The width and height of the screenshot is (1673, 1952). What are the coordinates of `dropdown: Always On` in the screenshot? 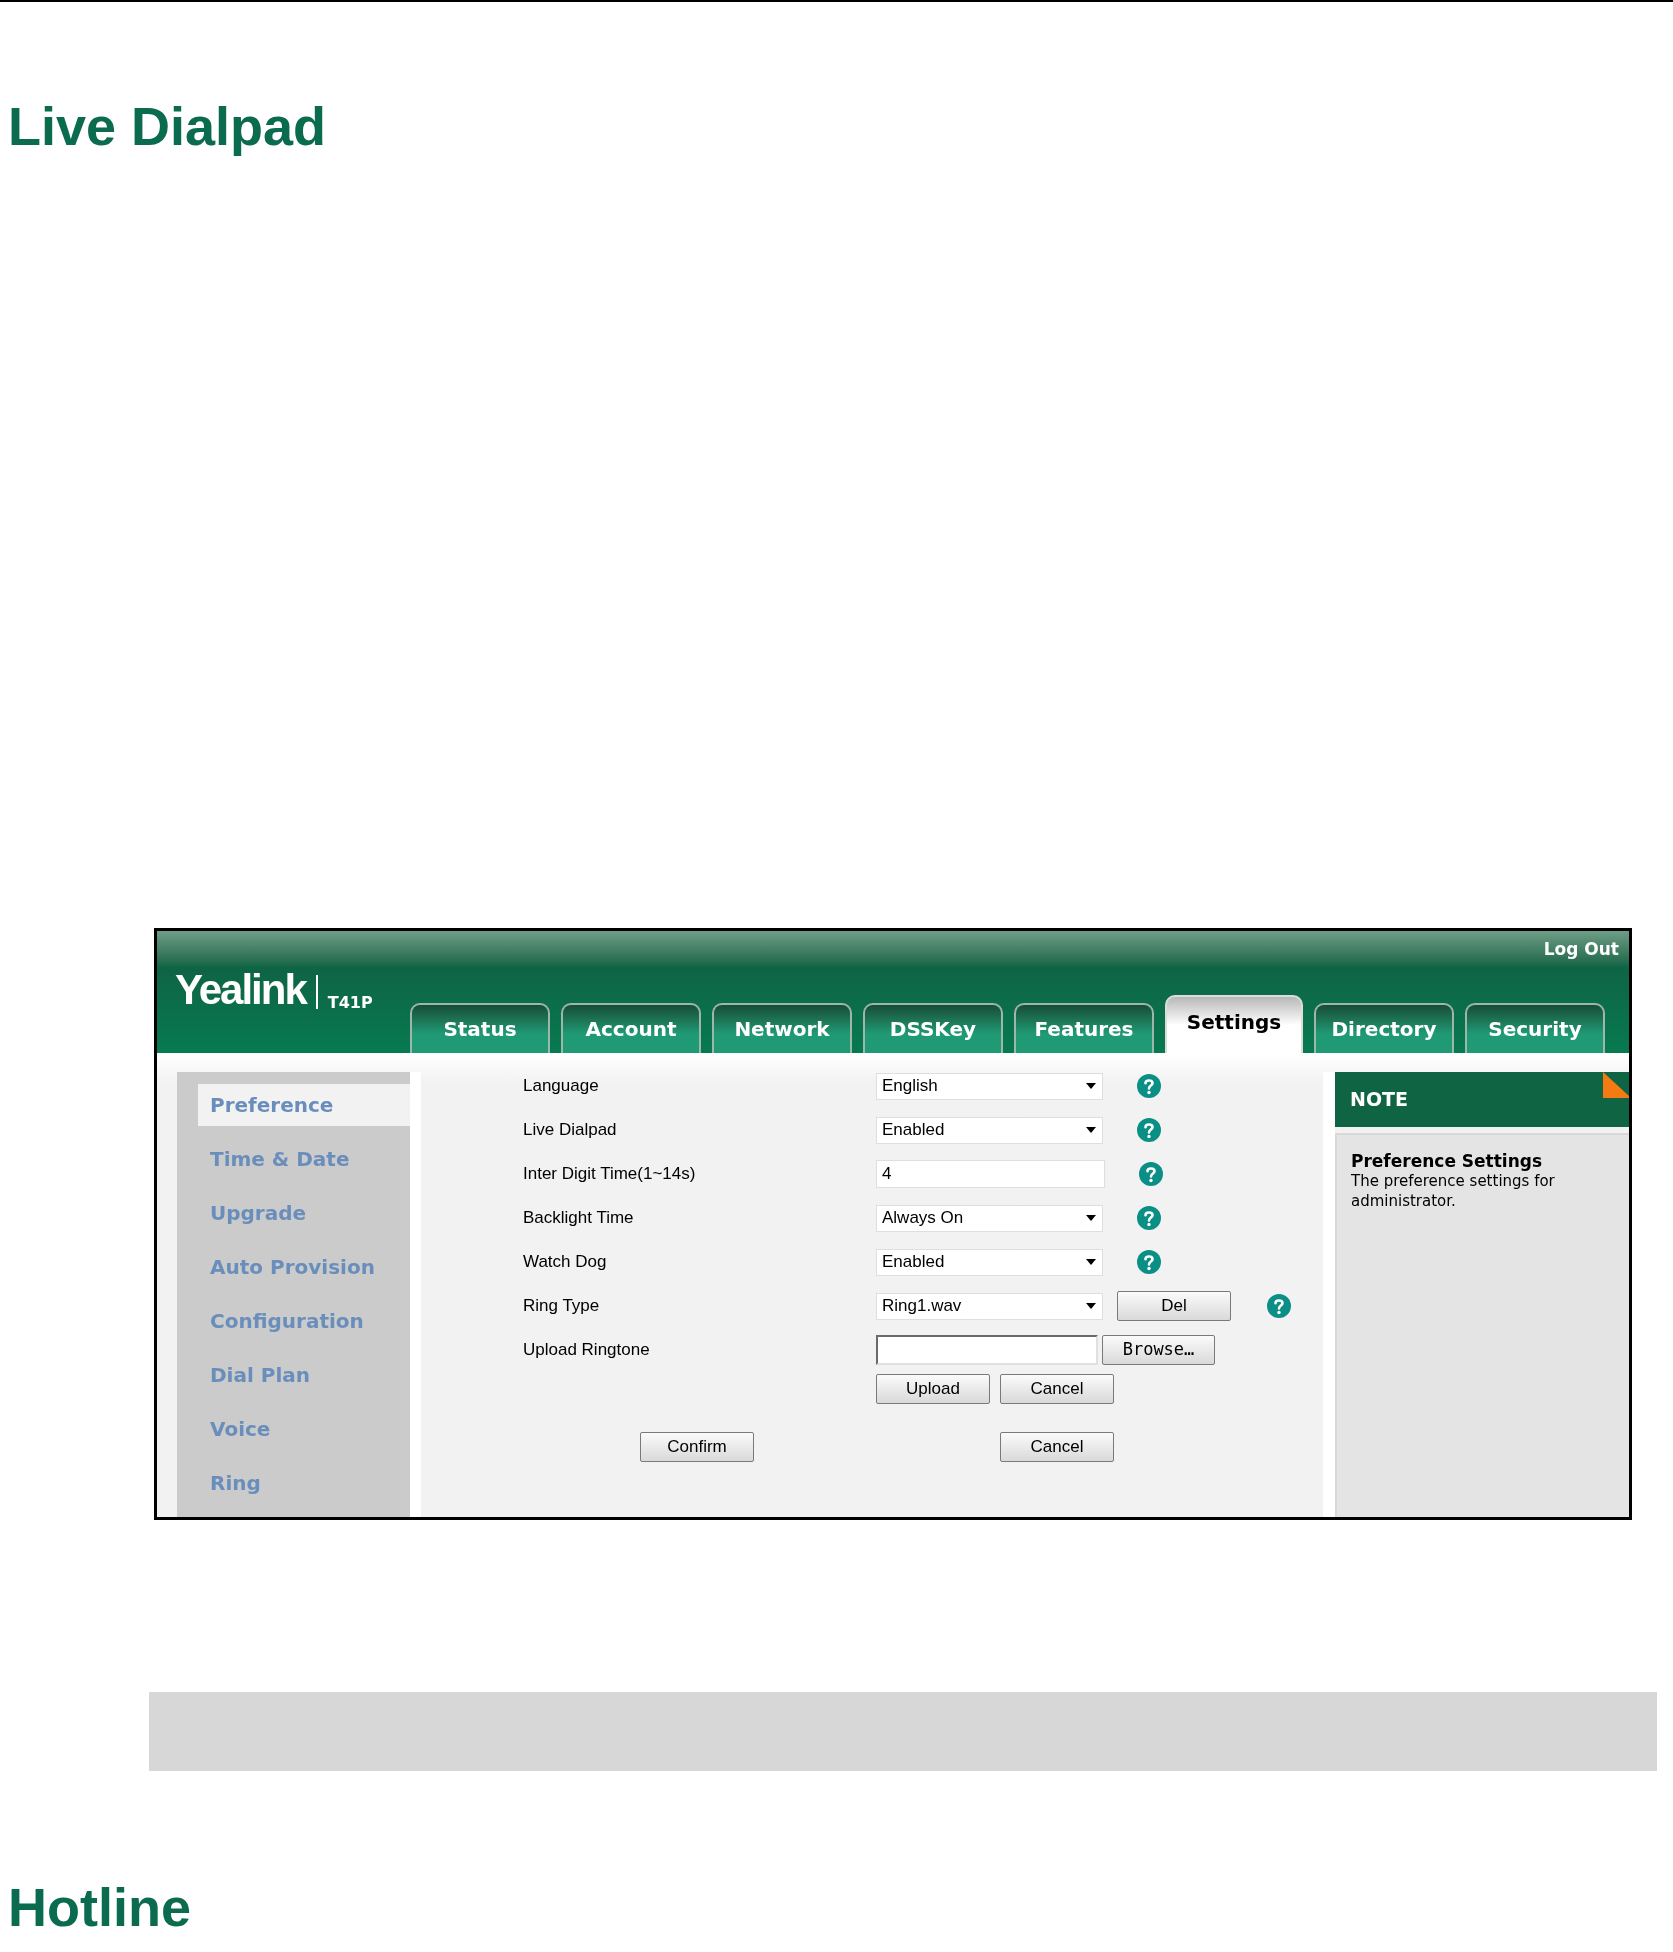 It's located at (989, 1218).